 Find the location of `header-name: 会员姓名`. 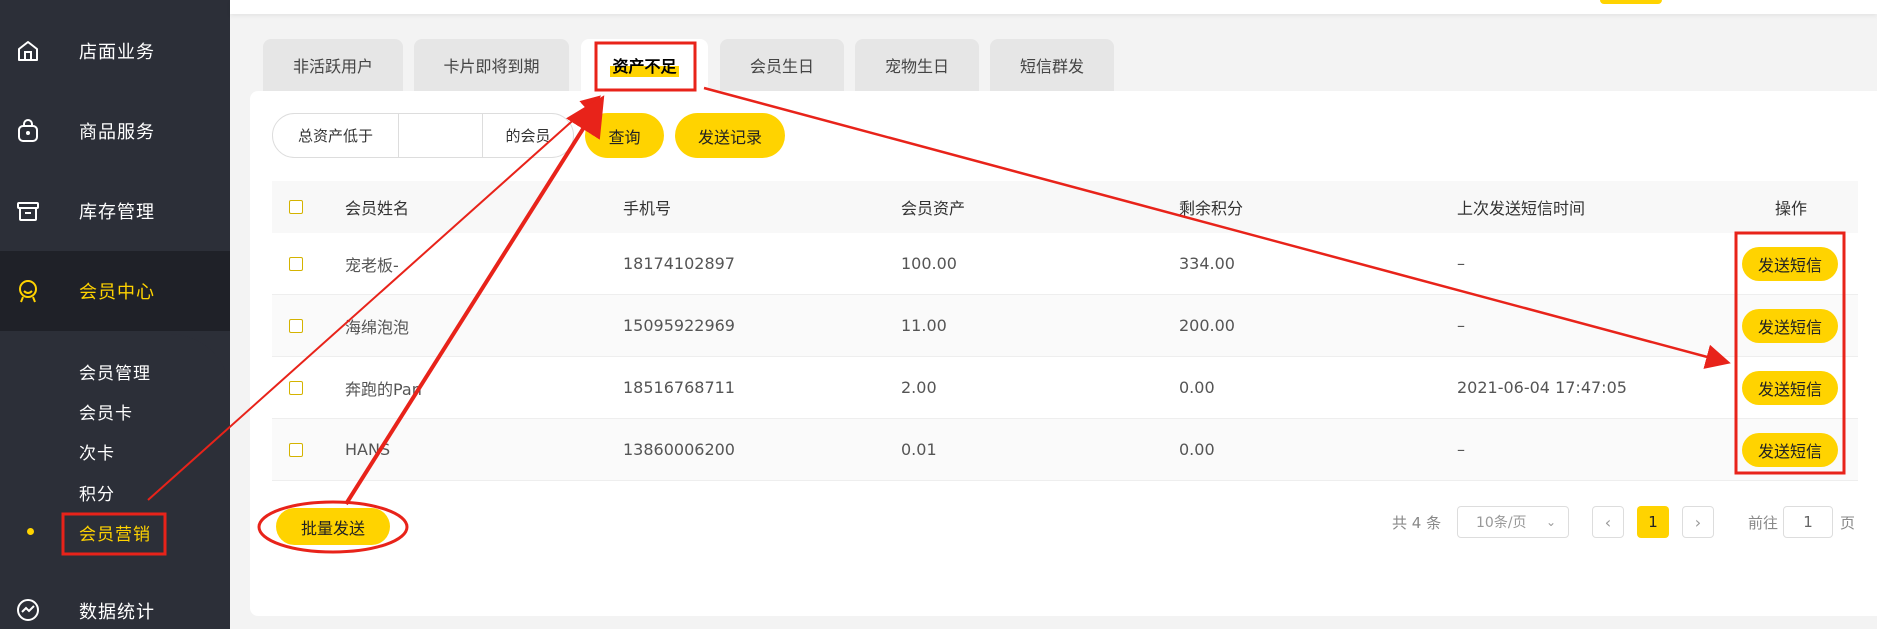

header-name: 会员姓名 is located at coordinates (377, 208).